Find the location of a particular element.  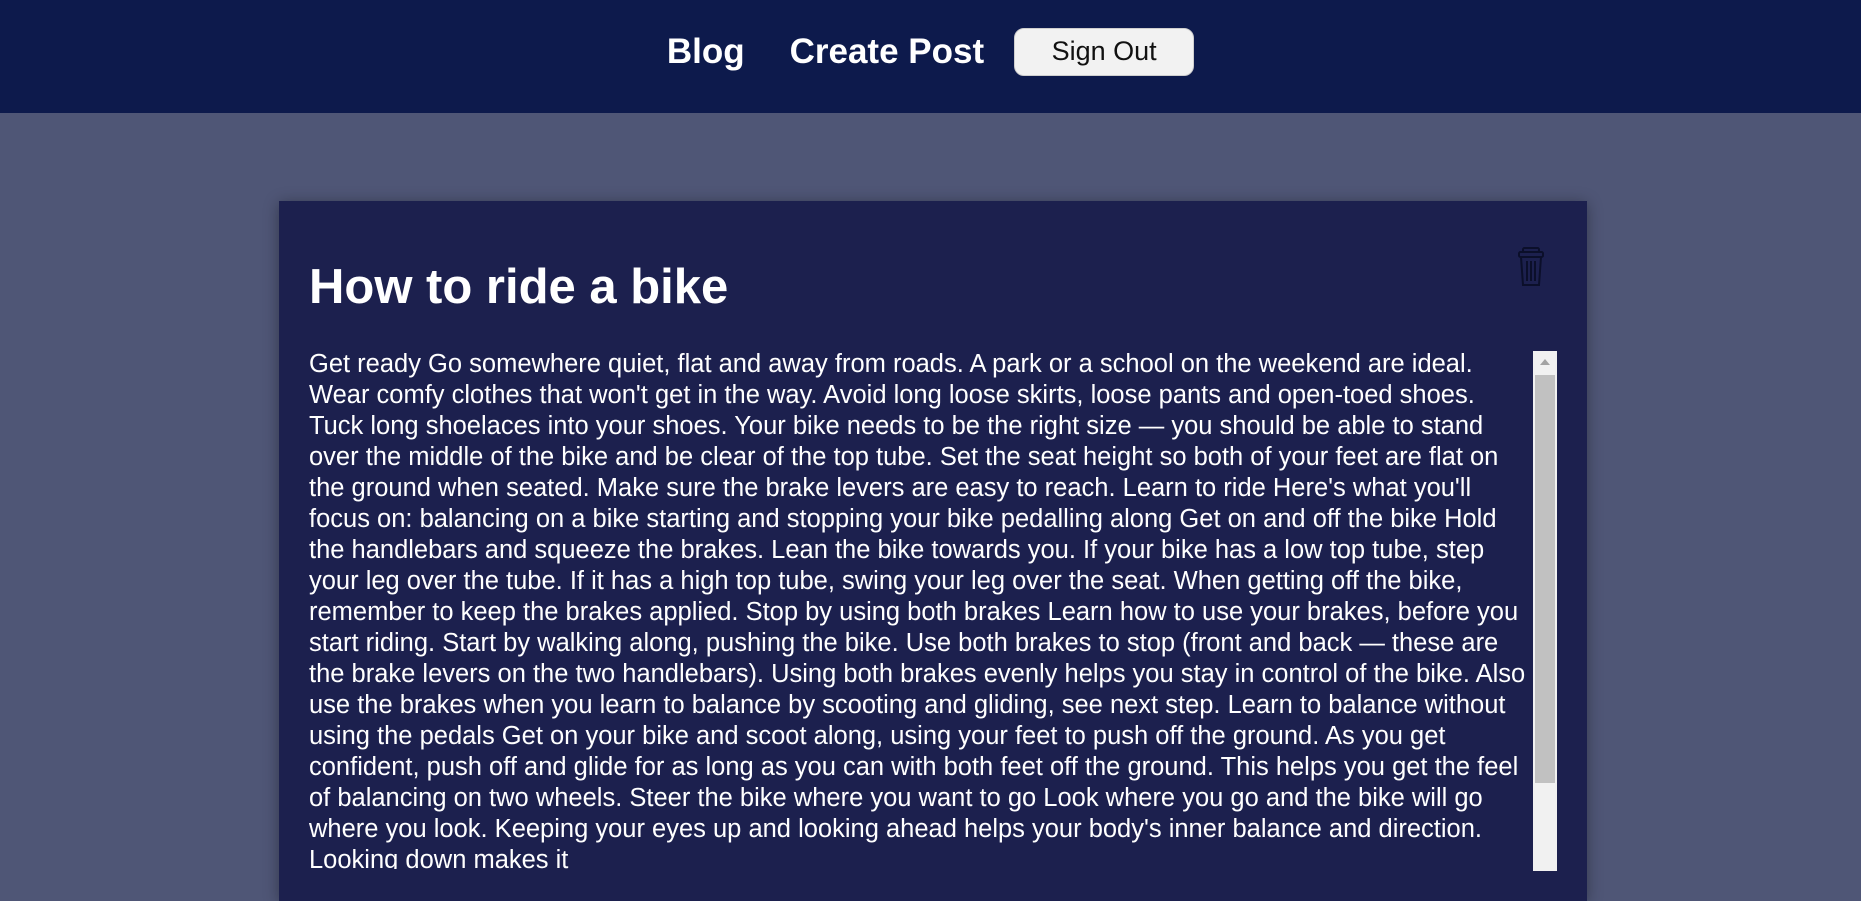

post-body-scrollbar is located at coordinates (1545, 611).